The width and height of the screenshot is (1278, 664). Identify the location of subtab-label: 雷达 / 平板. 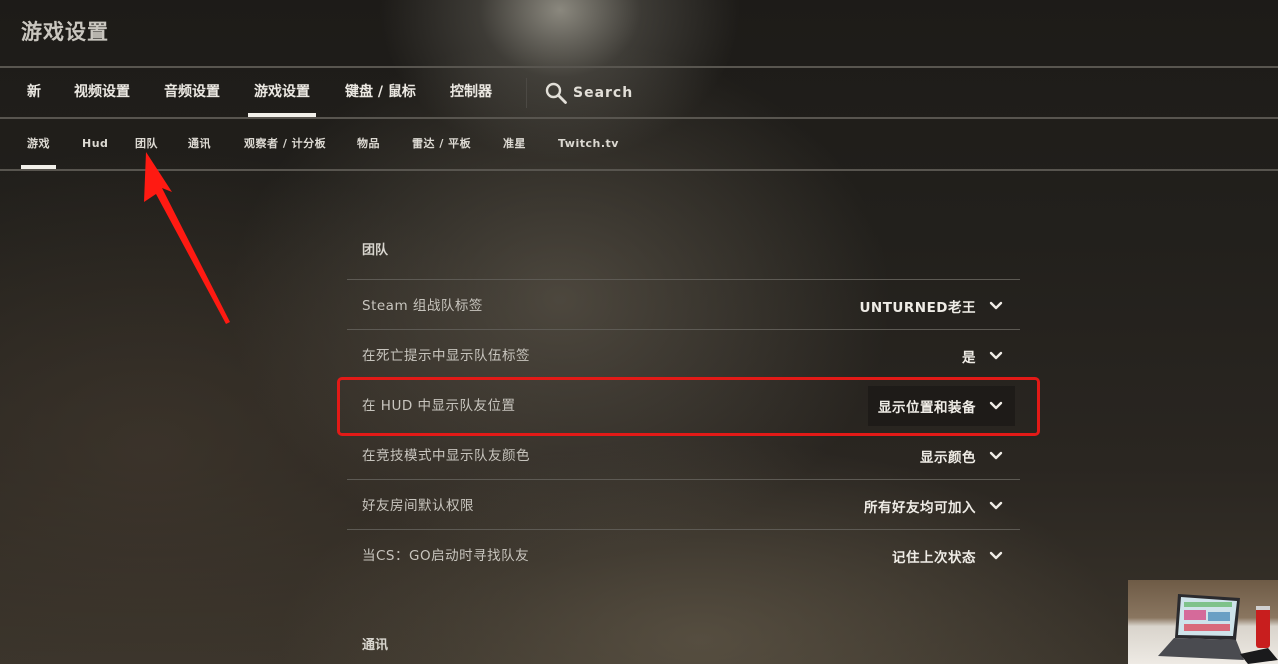
(442, 143).